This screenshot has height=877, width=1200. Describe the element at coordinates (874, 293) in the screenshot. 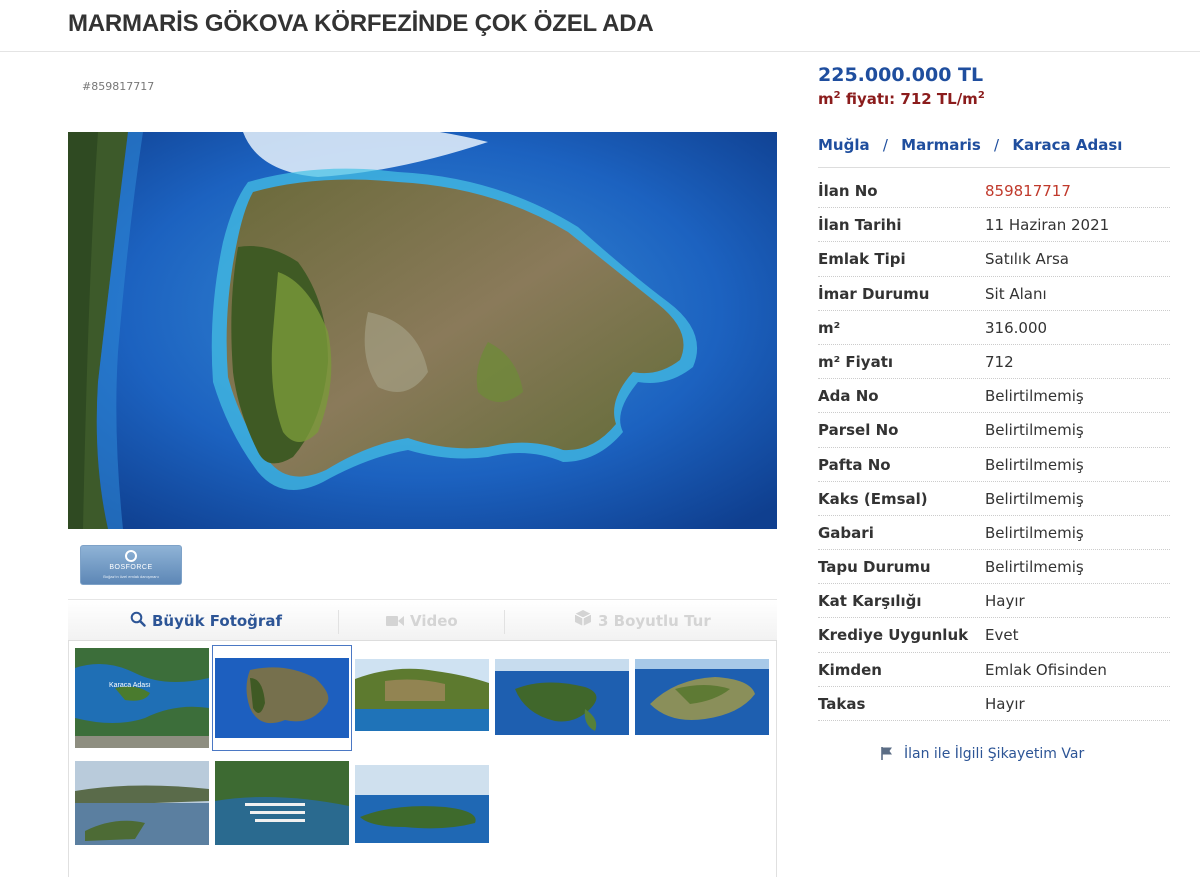

I see `detail-label: İmar Durumu` at that location.